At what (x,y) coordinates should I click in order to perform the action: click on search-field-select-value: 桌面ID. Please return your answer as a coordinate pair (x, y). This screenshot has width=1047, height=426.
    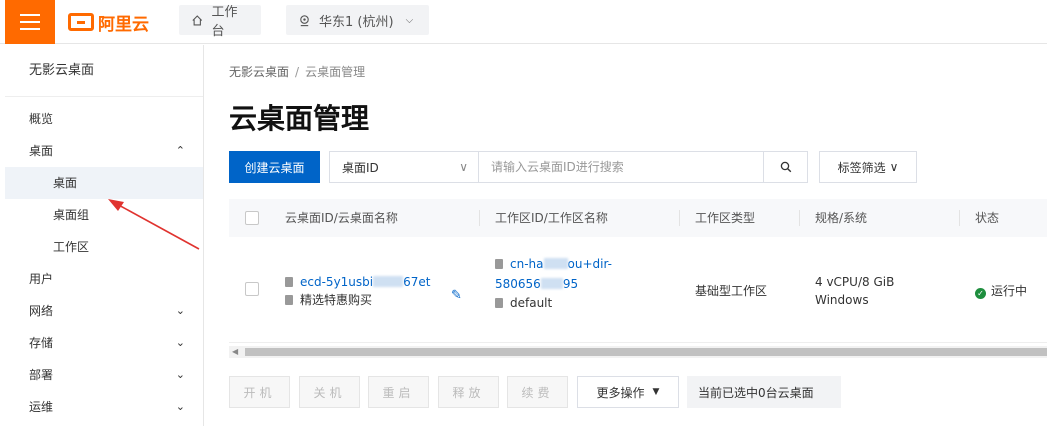
    Looking at the image, I should click on (360, 167).